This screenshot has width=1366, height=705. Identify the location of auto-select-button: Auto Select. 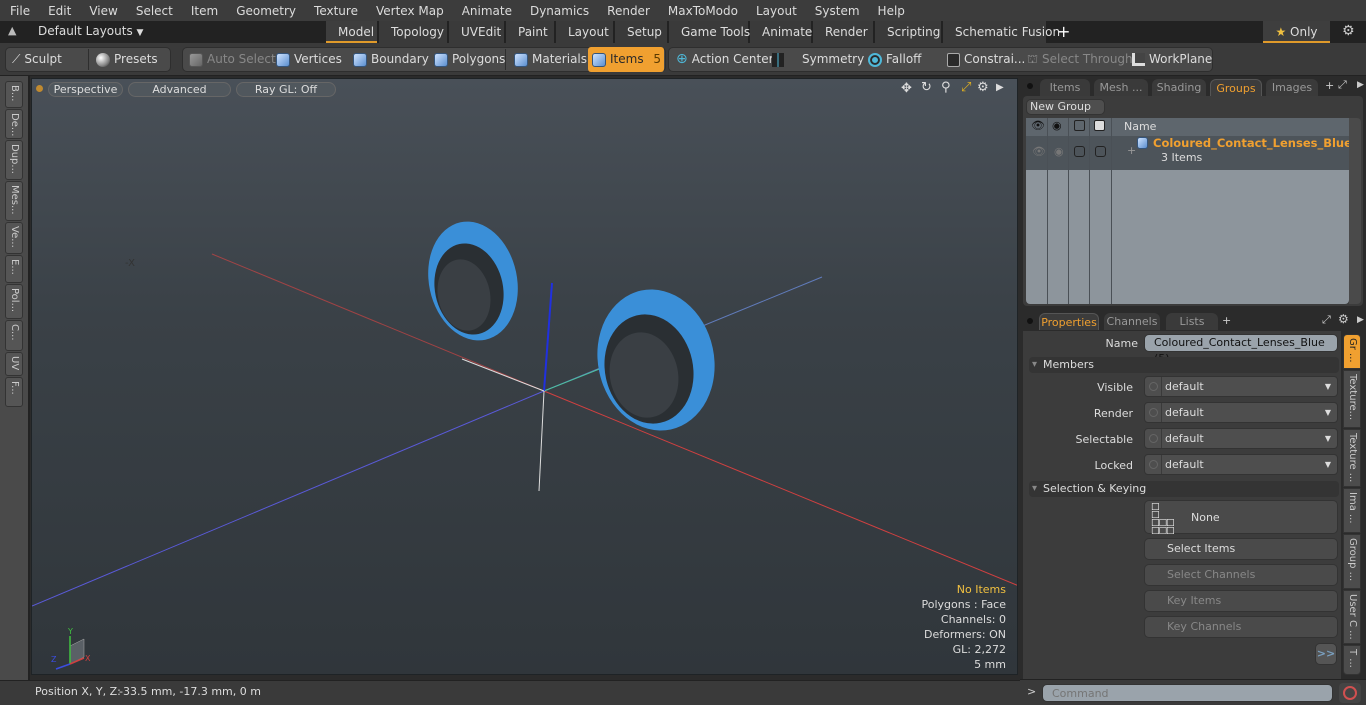
(230, 59).